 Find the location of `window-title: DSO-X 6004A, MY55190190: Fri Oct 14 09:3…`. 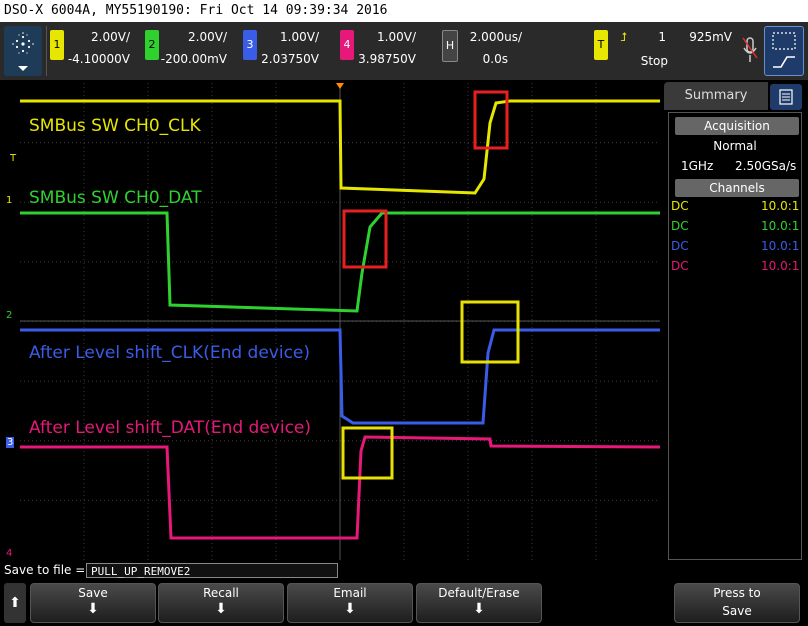

window-title: DSO-X 6004A, MY55190190: Fri Oct 14 09:3… is located at coordinates (404, 11).